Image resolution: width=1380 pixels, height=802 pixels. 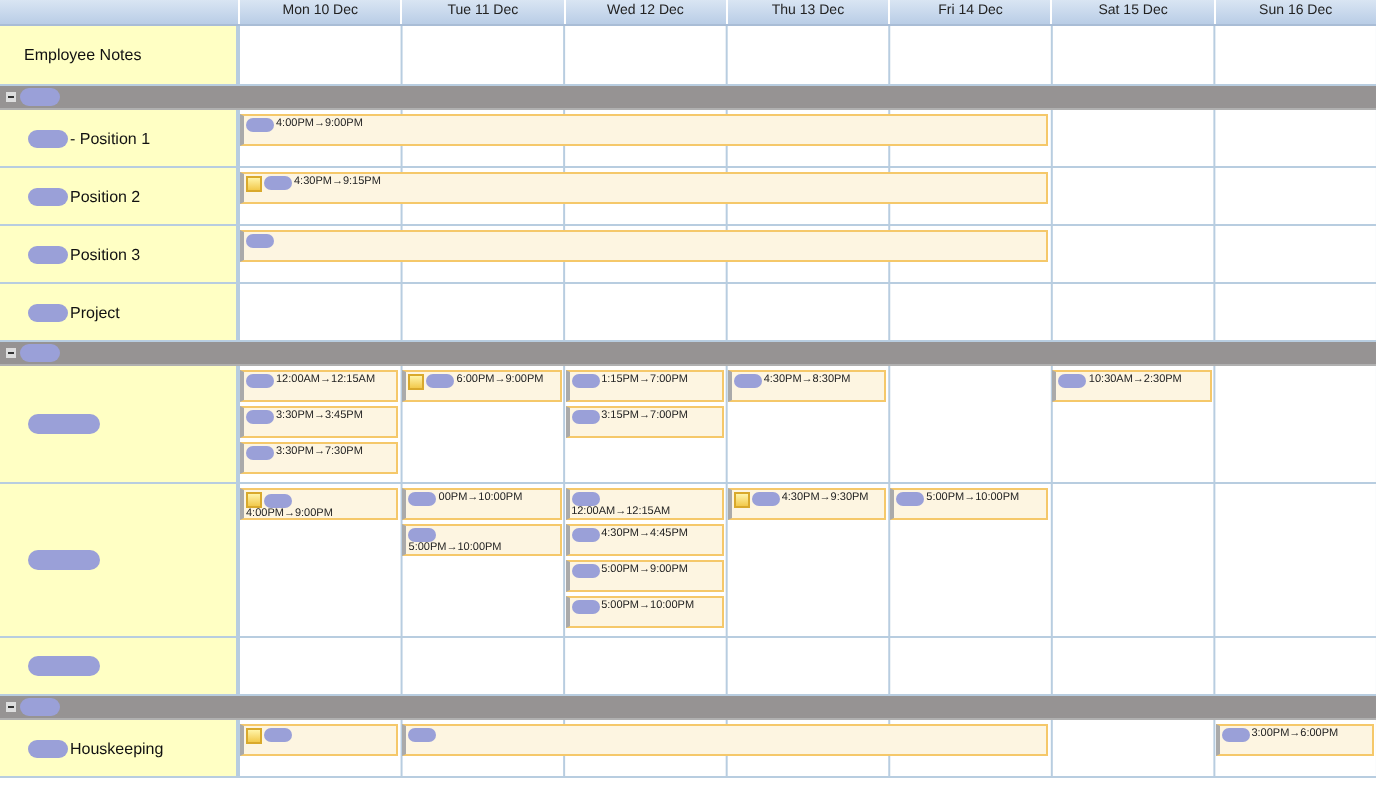 I want to click on row-label: Employee Notes, so click(x=83, y=55).